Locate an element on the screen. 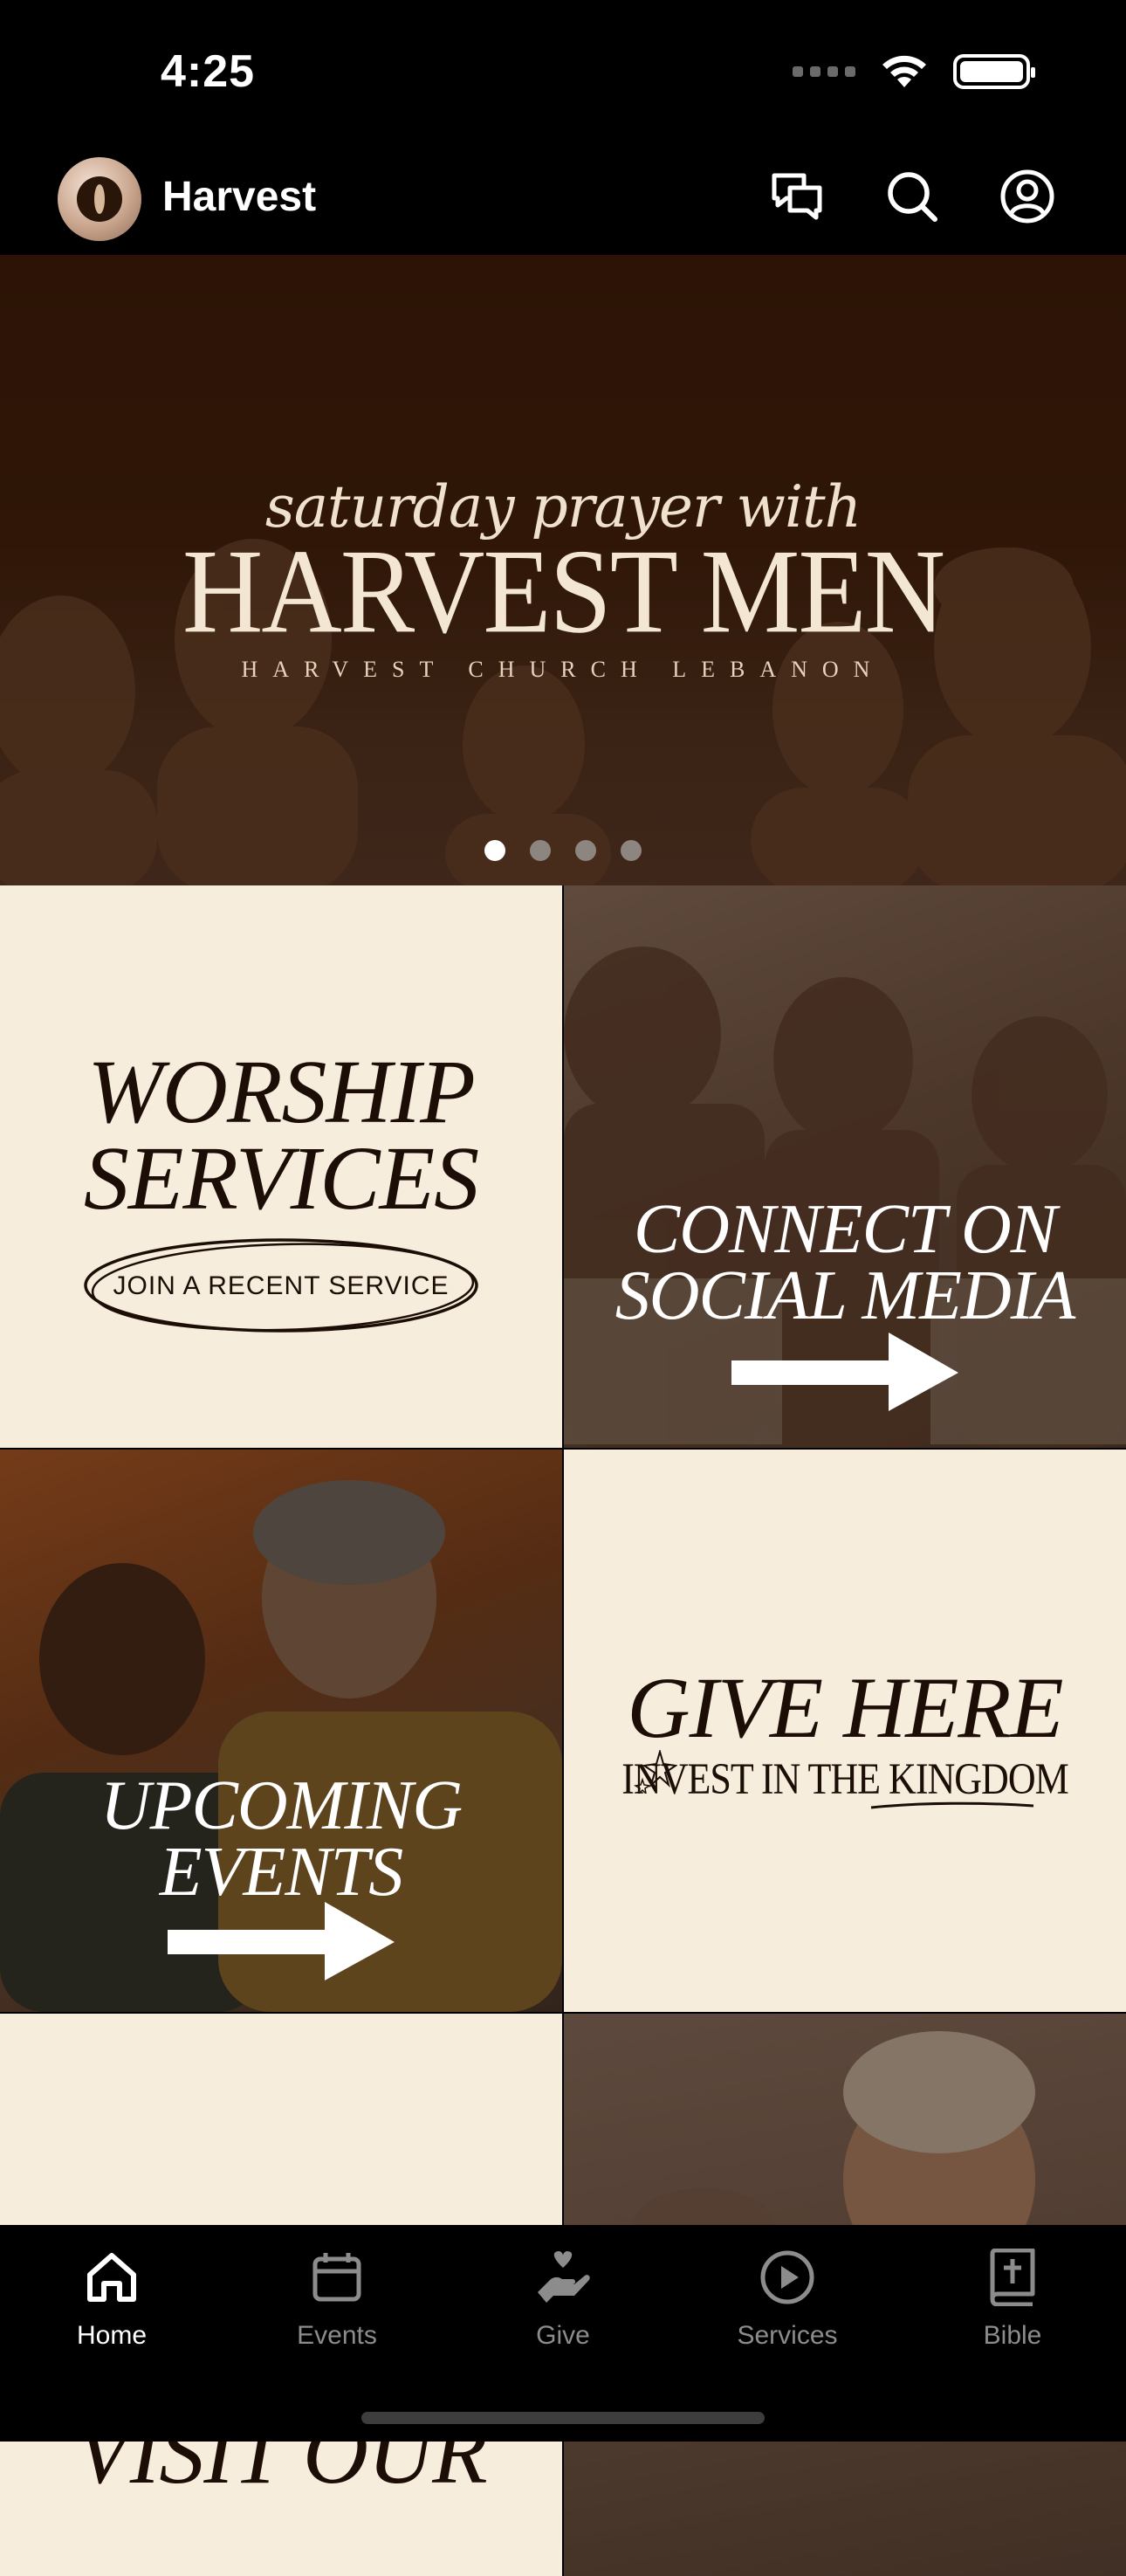 The height and width of the screenshot is (2576, 1126). profile-button is located at coordinates (1027, 196).